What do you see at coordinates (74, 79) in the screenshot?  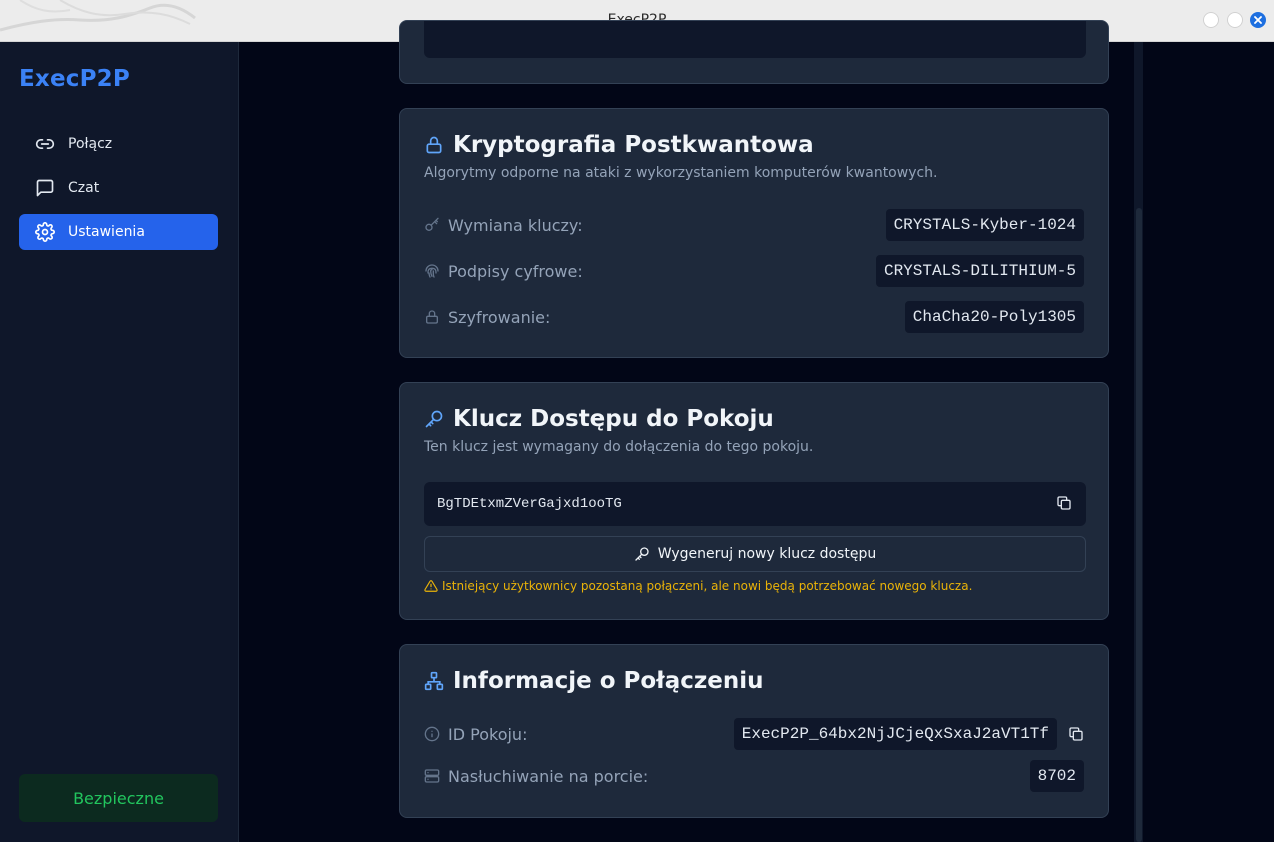 I see `app-brand: ExecP2P` at bounding box center [74, 79].